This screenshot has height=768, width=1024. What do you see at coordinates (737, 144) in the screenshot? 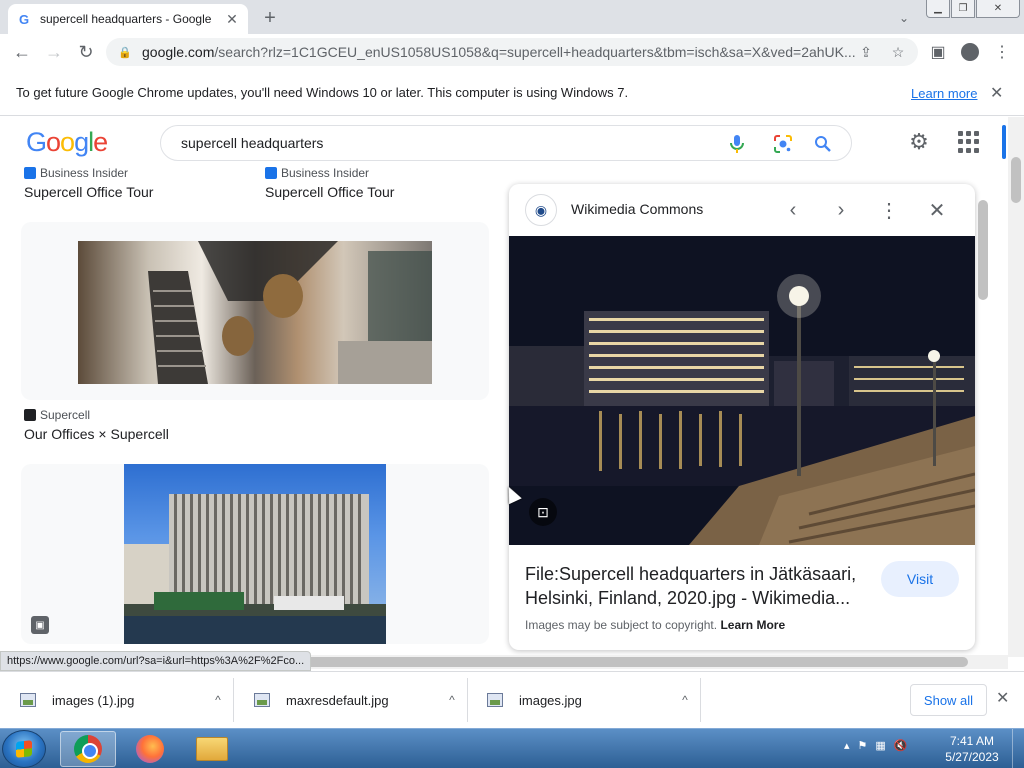
I see `microphone-icon` at bounding box center [737, 144].